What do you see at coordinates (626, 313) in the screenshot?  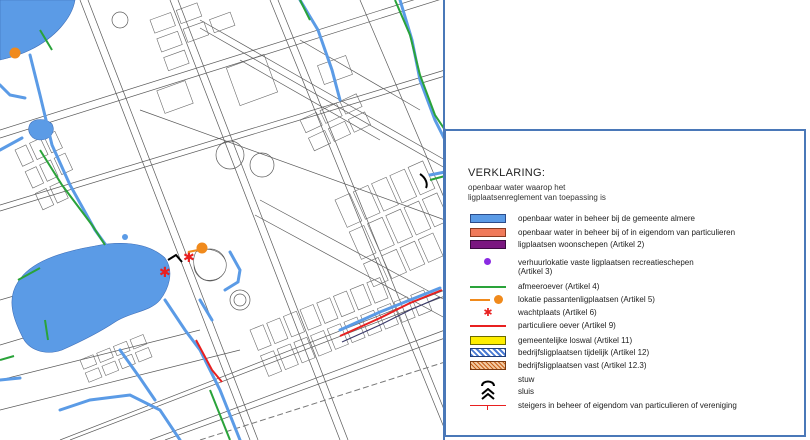 I see `legend-item-waiting-place: ✱ wachtplaats (Artikel 6)` at bounding box center [626, 313].